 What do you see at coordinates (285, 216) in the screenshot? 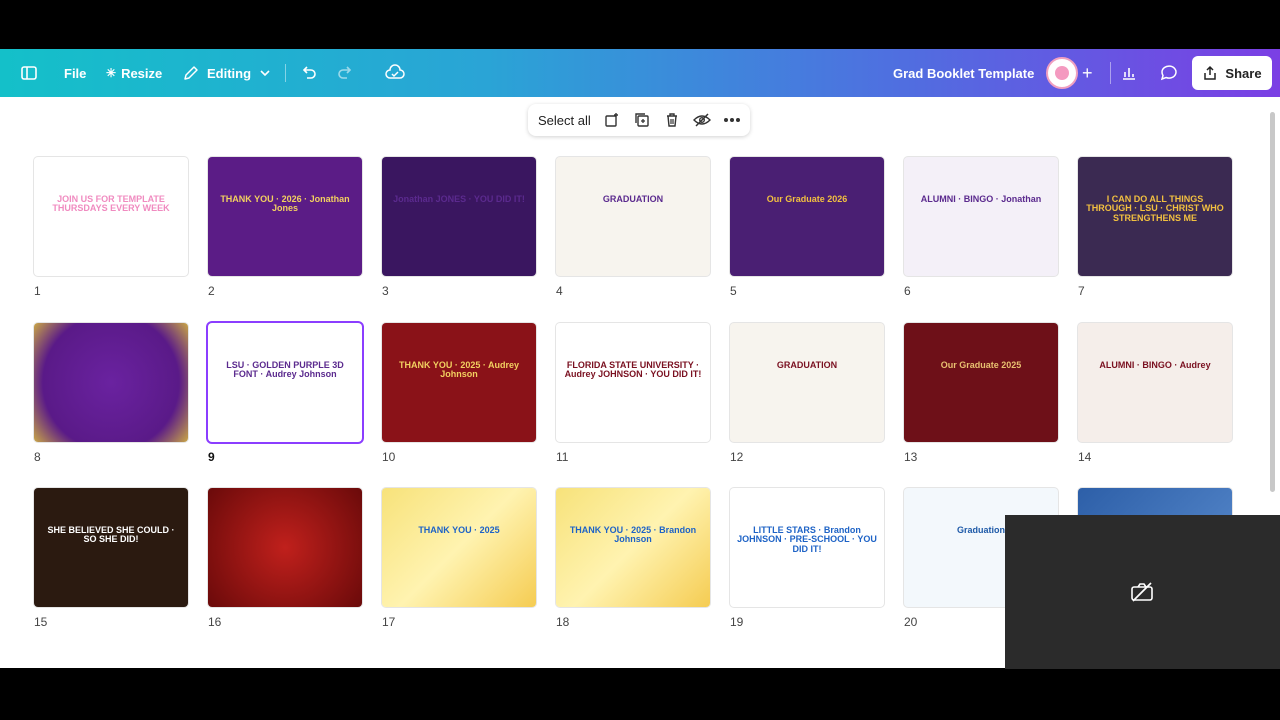
I see `page-thumbnail: THANK YOU · 2026 · Jonathan Jones` at bounding box center [285, 216].